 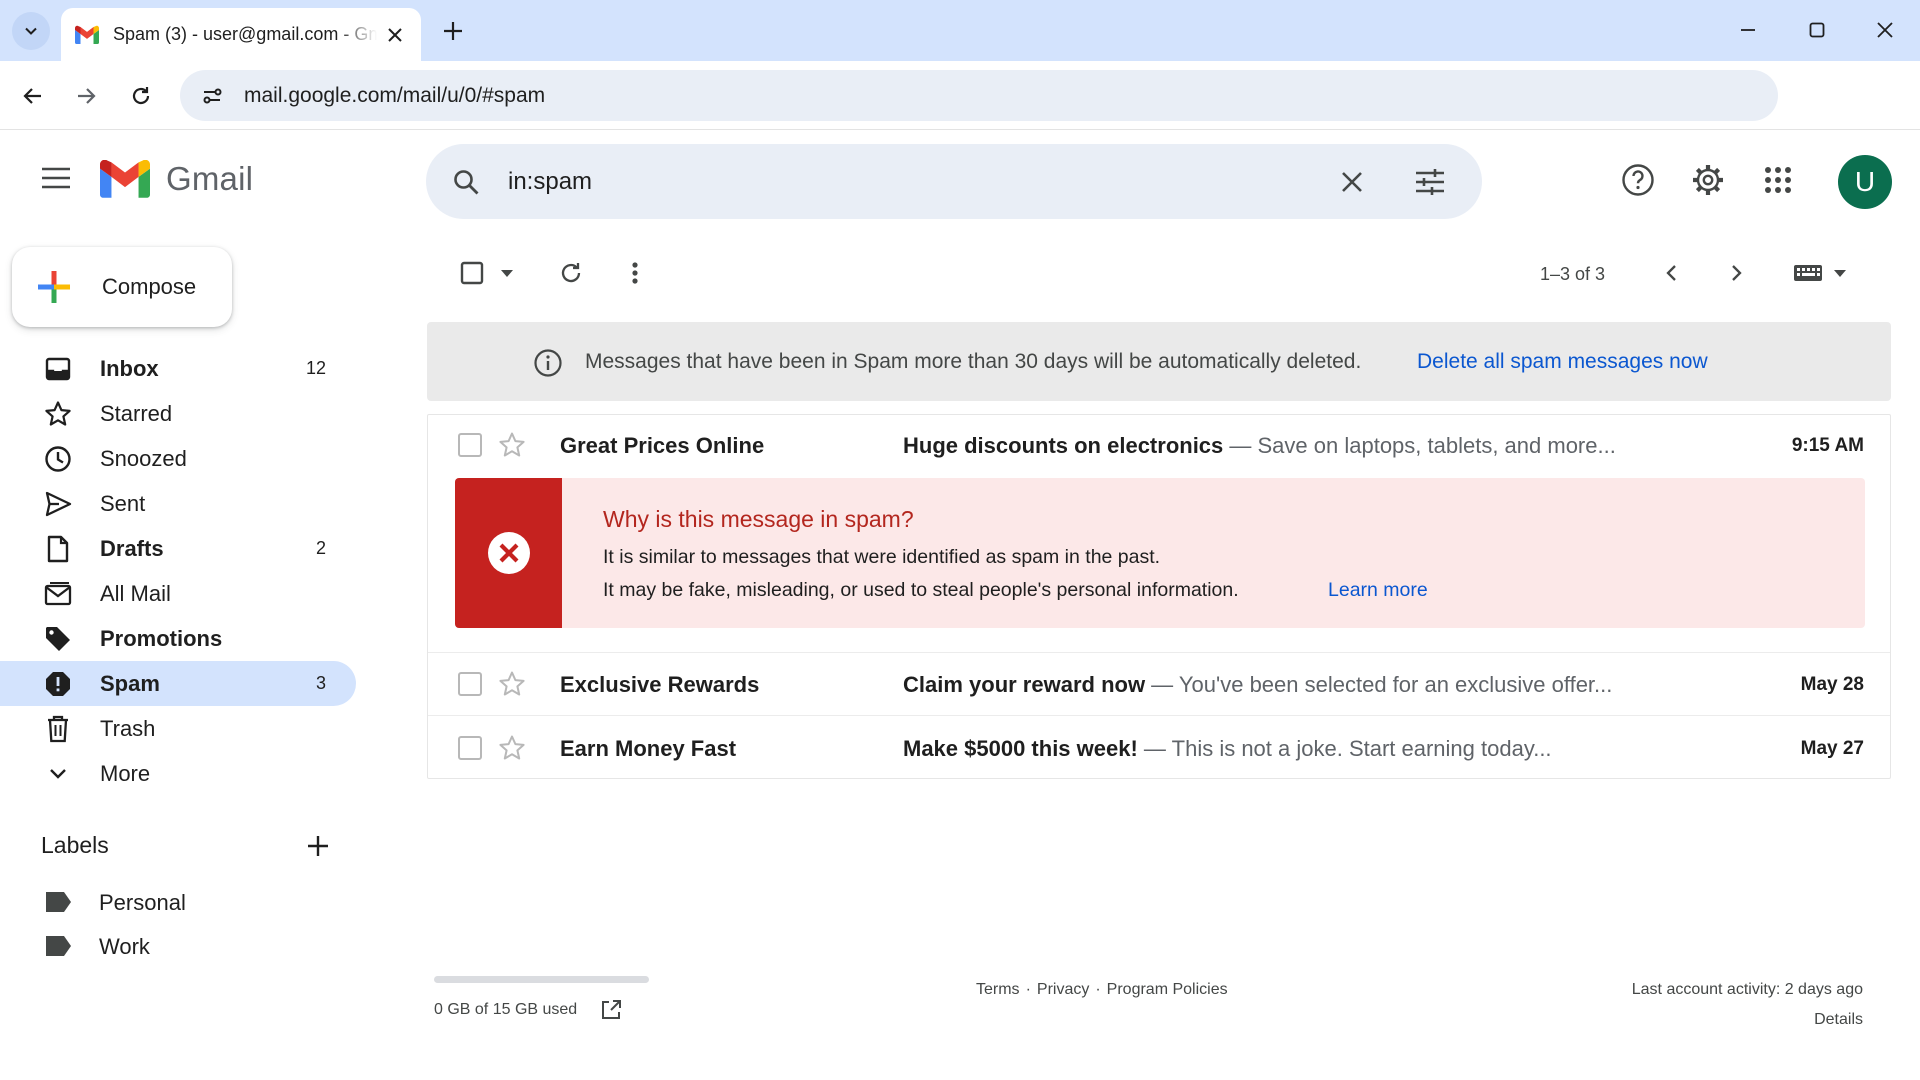 What do you see at coordinates (178, 548) in the screenshot?
I see `sidebar-item-drafts: Drafts 2` at bounding box center [178, 548].